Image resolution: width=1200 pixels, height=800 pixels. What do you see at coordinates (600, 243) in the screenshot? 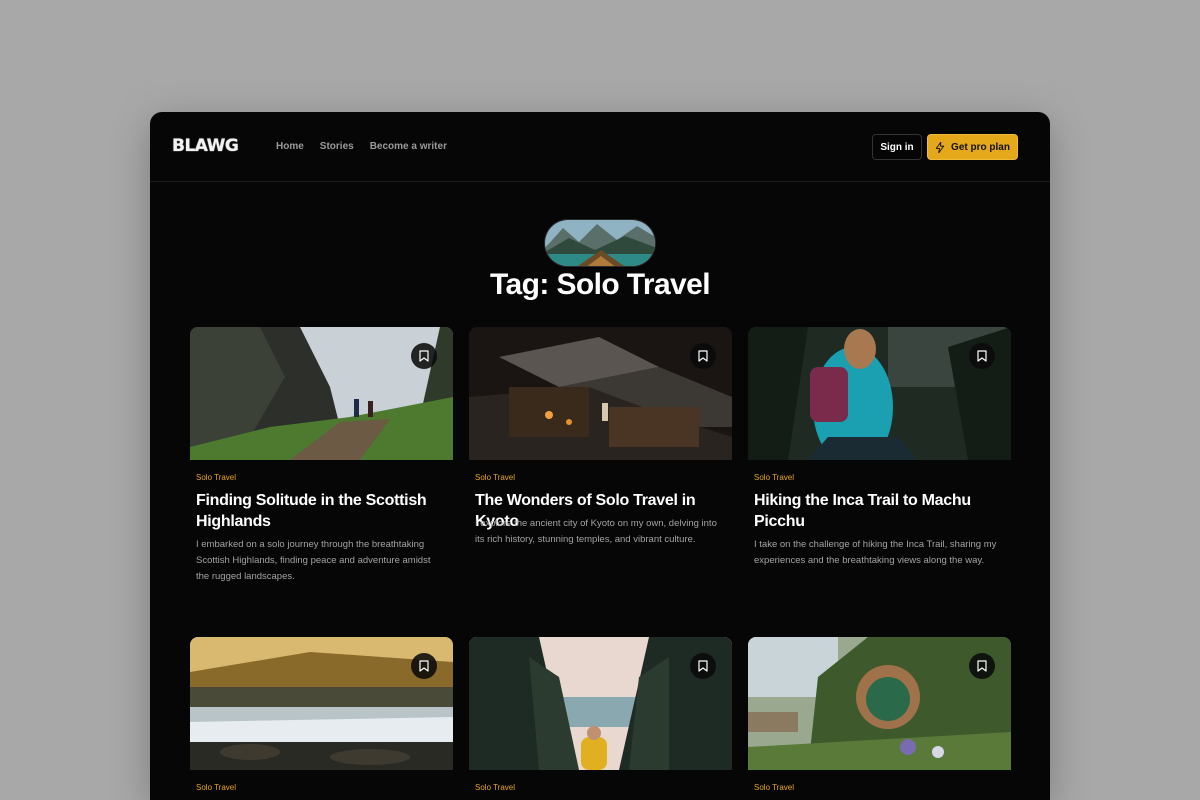
I see `tag-image` at bounding box center [600, 243].